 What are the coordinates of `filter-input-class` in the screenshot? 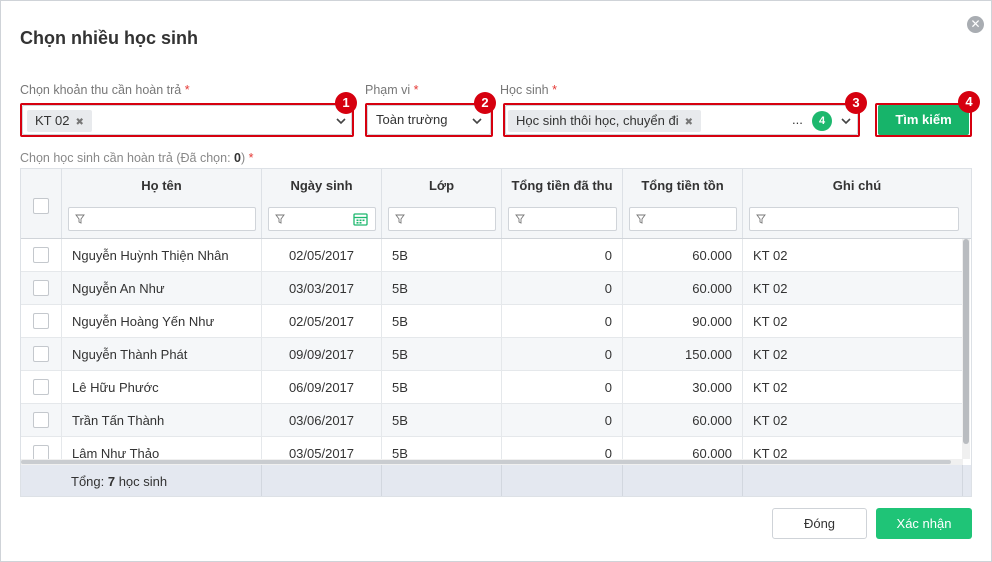 It's located at (442, 219).